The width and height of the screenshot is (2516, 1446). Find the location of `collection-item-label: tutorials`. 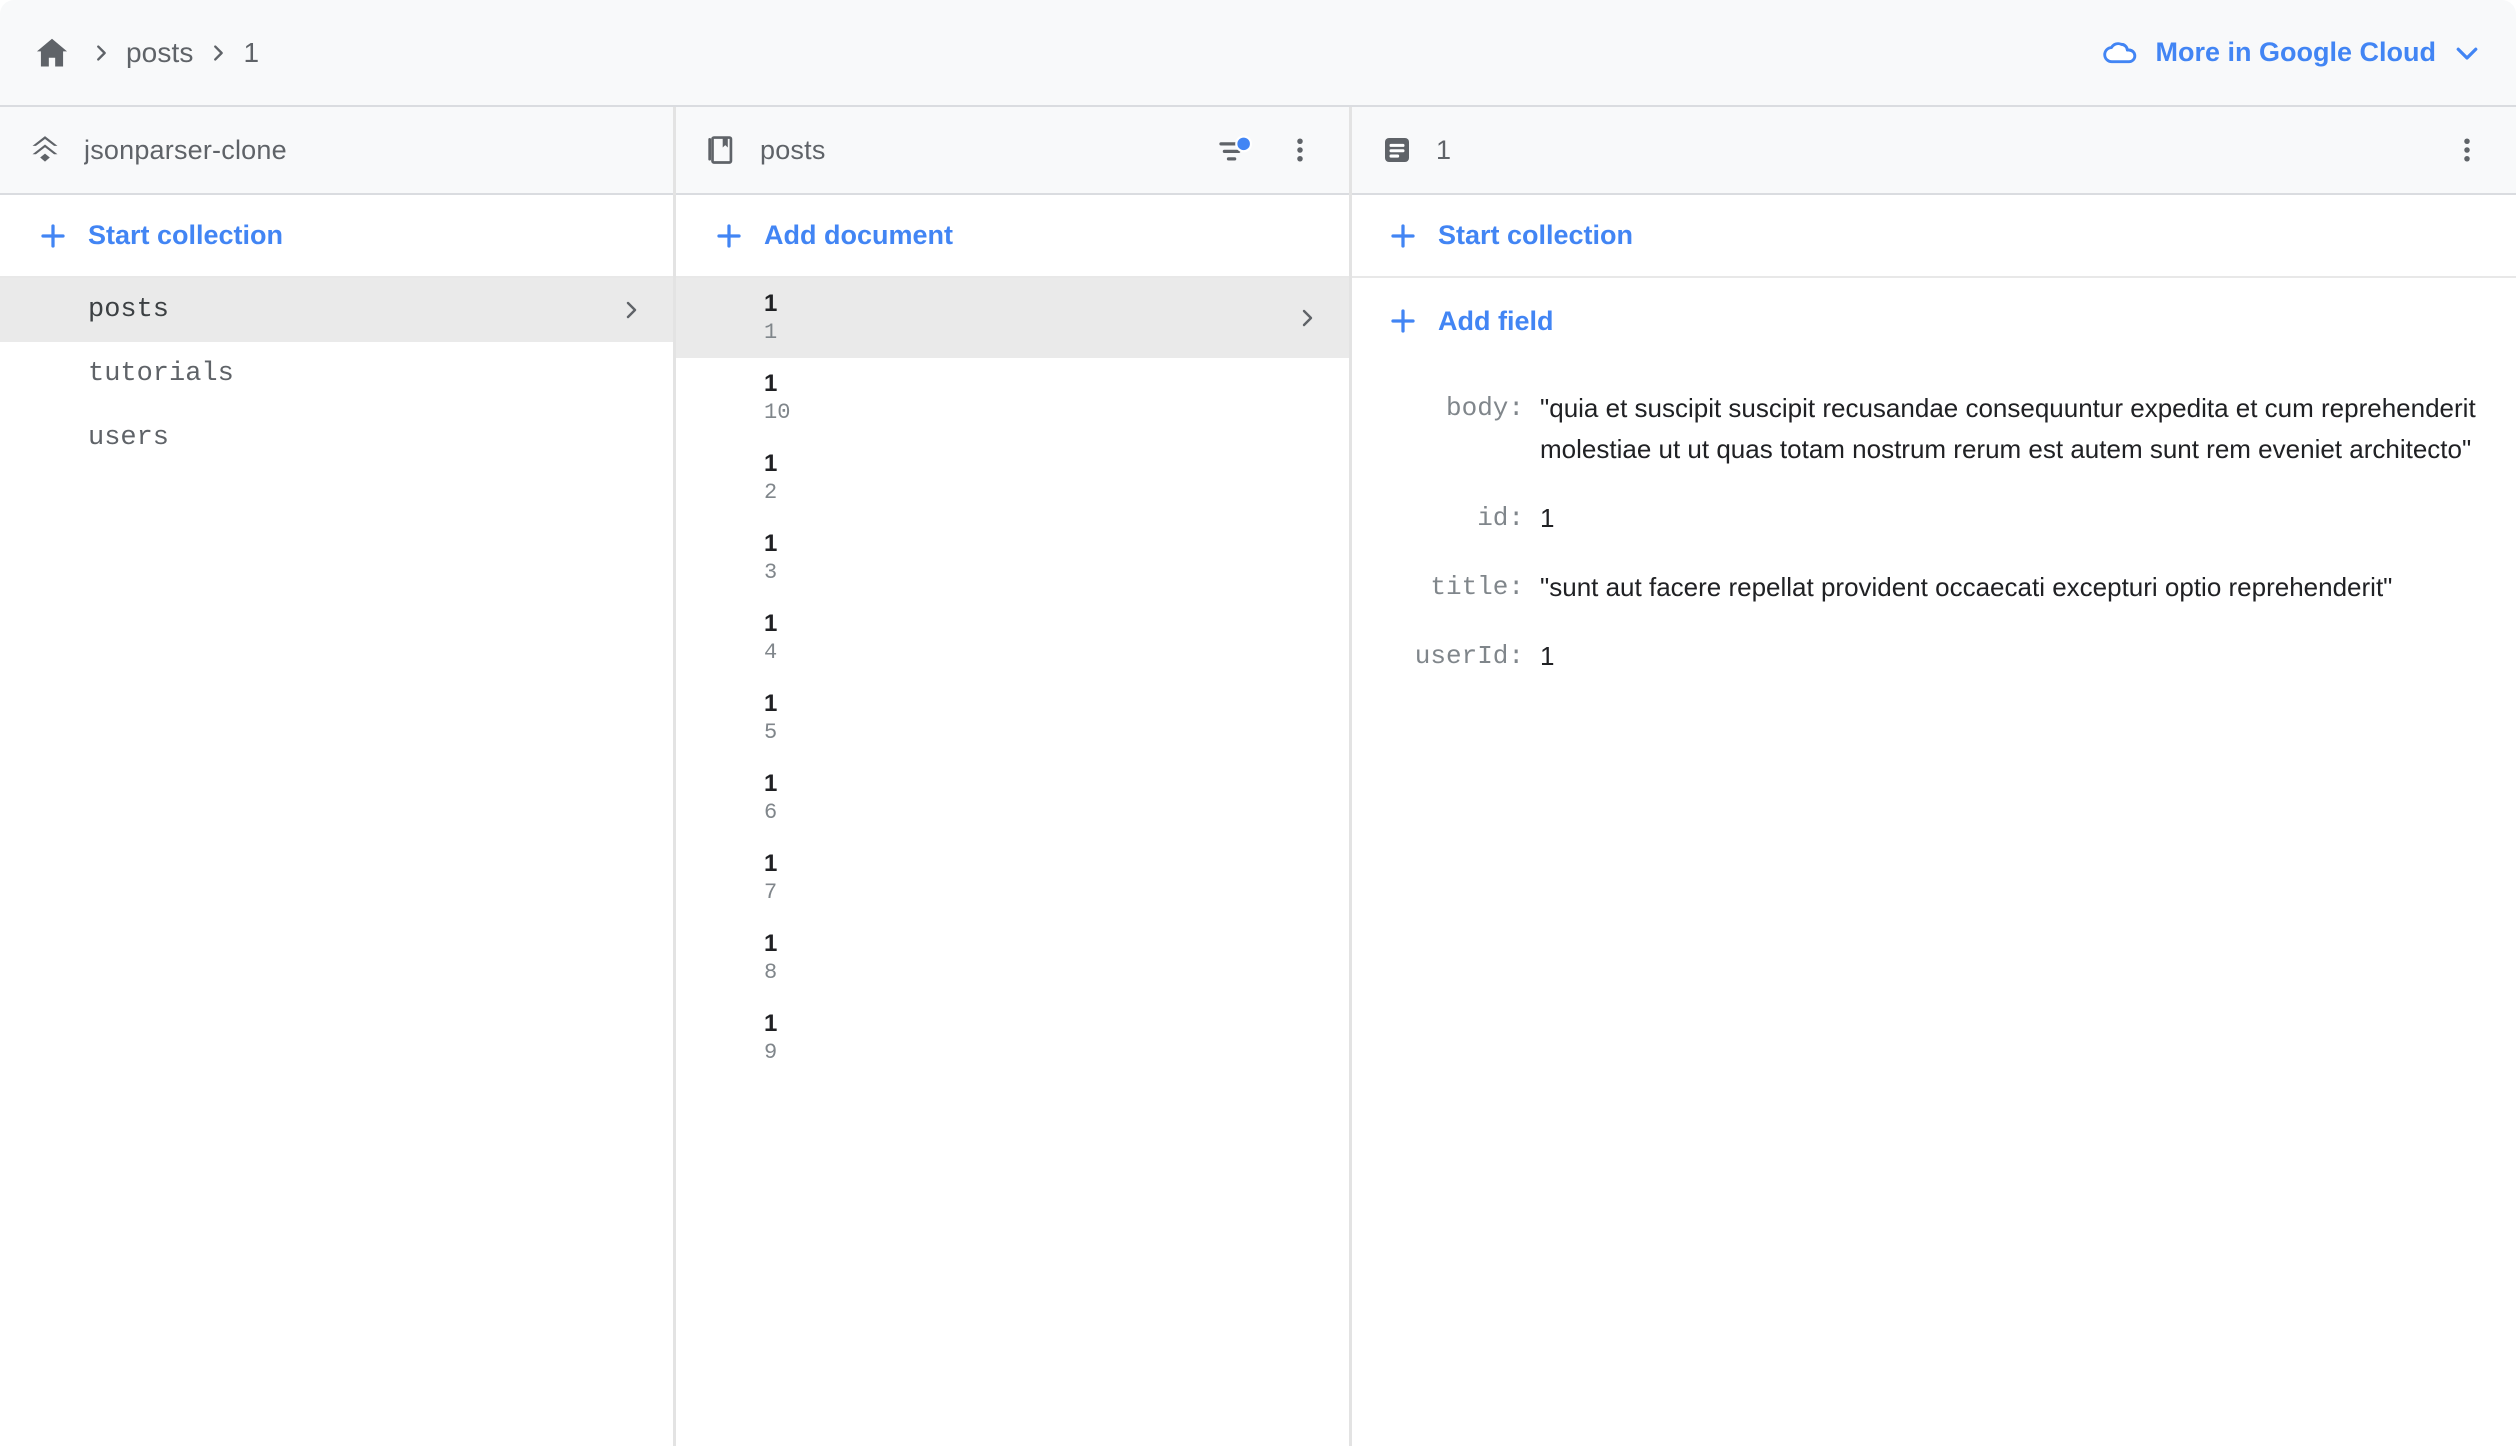

collection-item-label: tutorials is located at coordinates (161, 374).